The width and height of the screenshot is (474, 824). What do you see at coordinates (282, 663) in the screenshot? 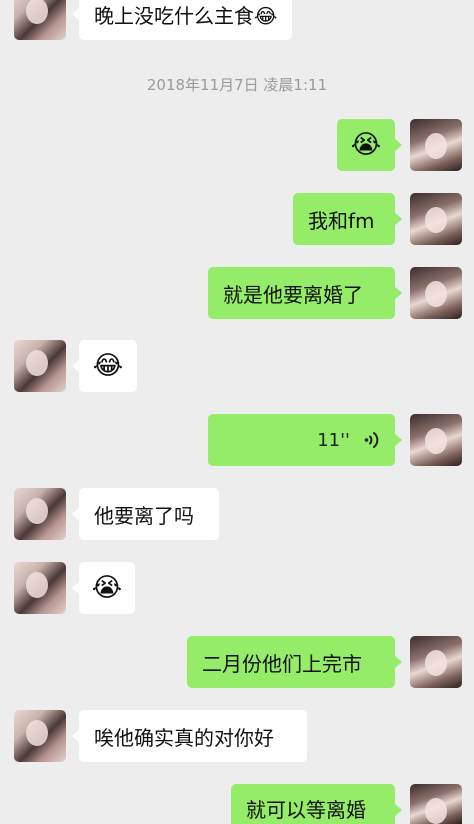
I see `message-text: 二月份他们上完市` at bounding box center [282, 663].